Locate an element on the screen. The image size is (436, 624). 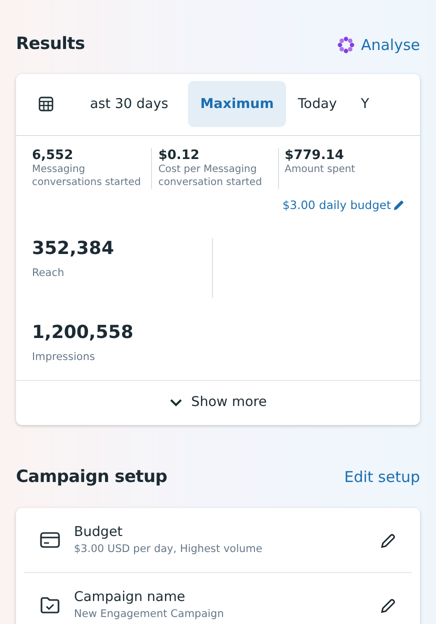
item-title: Budget is located at coordinates (99, 532).